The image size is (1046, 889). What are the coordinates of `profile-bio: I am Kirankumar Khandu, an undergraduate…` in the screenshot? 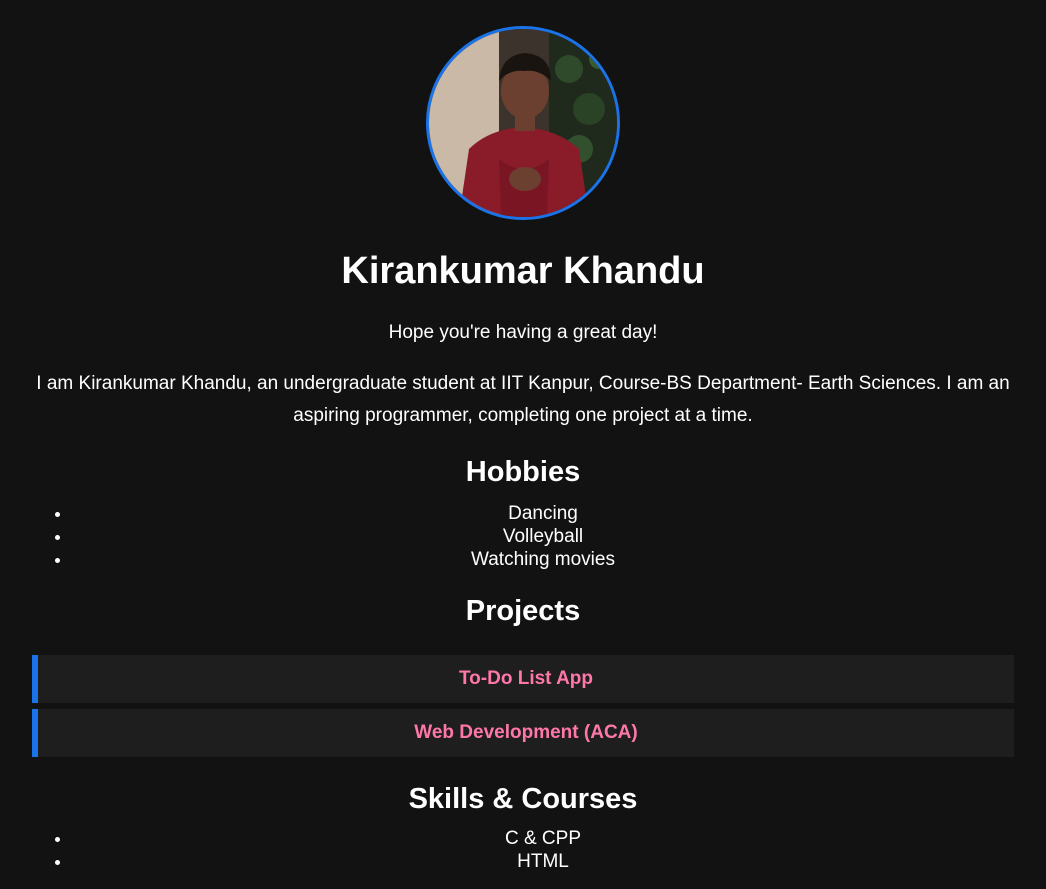 It's located at (523, 399).